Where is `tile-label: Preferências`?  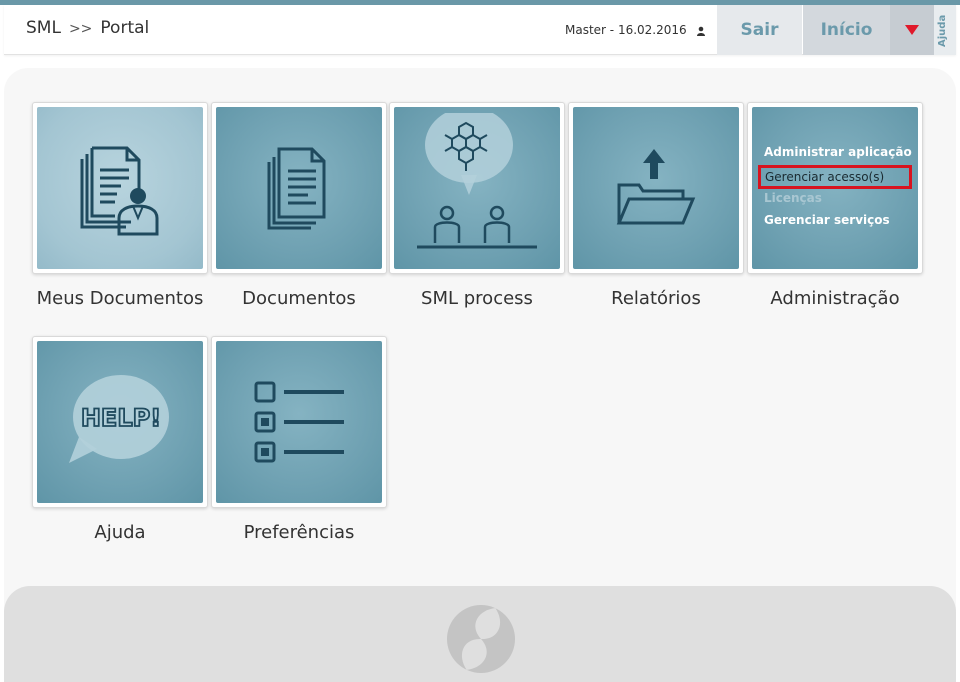
tile-label: Preferências is located at coordinates (299, 532).